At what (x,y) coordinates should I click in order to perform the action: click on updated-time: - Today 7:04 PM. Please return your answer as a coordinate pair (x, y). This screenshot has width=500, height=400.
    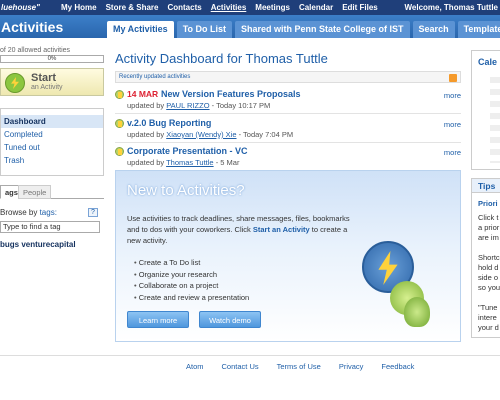
    Looking at the image, I should click on (265, 134).